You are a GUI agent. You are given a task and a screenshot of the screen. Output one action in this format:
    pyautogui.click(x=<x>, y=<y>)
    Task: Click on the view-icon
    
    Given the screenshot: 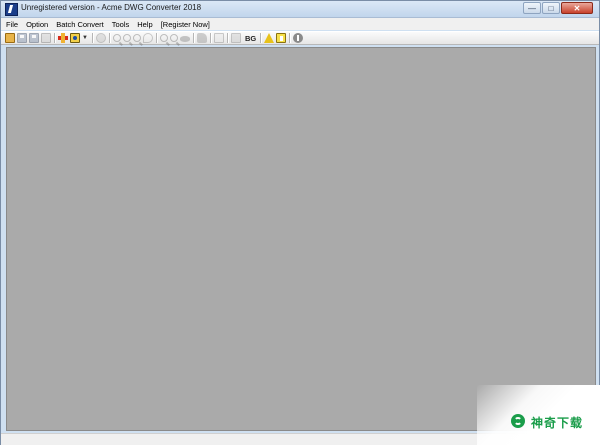 What is the action you would take?
    pyautogui.click(x=184, y=38)
    